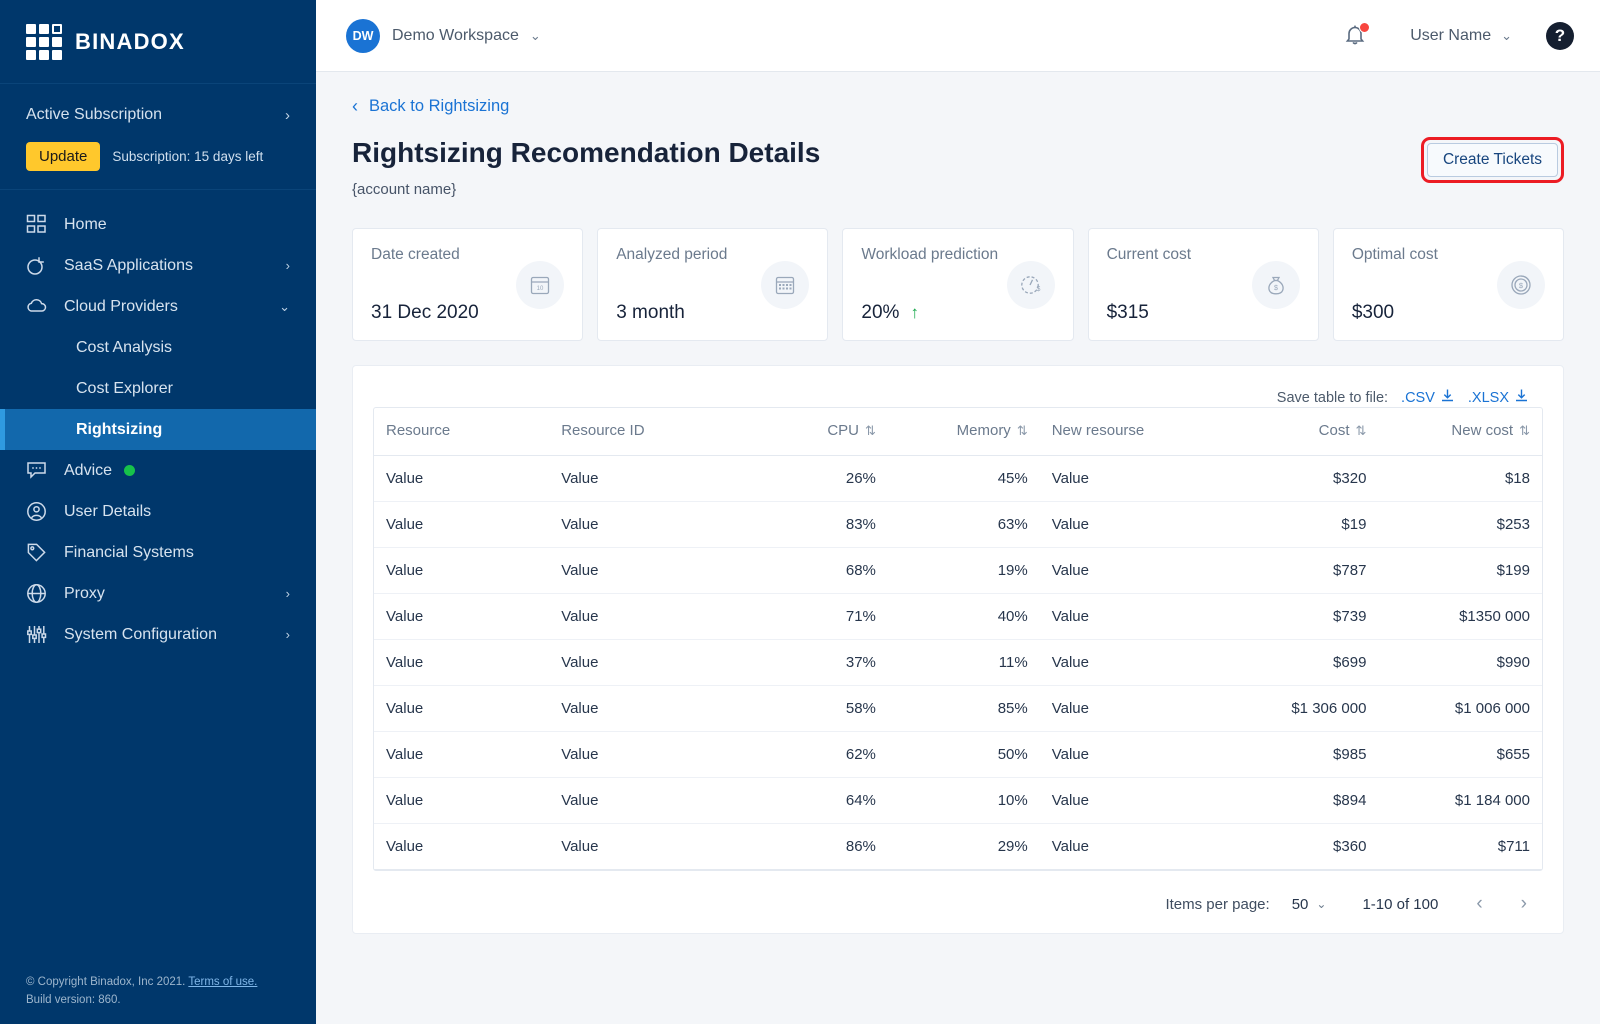  I want to click on save-table-row: Save table to file: .CSV .XLSX, so click(958, 397).